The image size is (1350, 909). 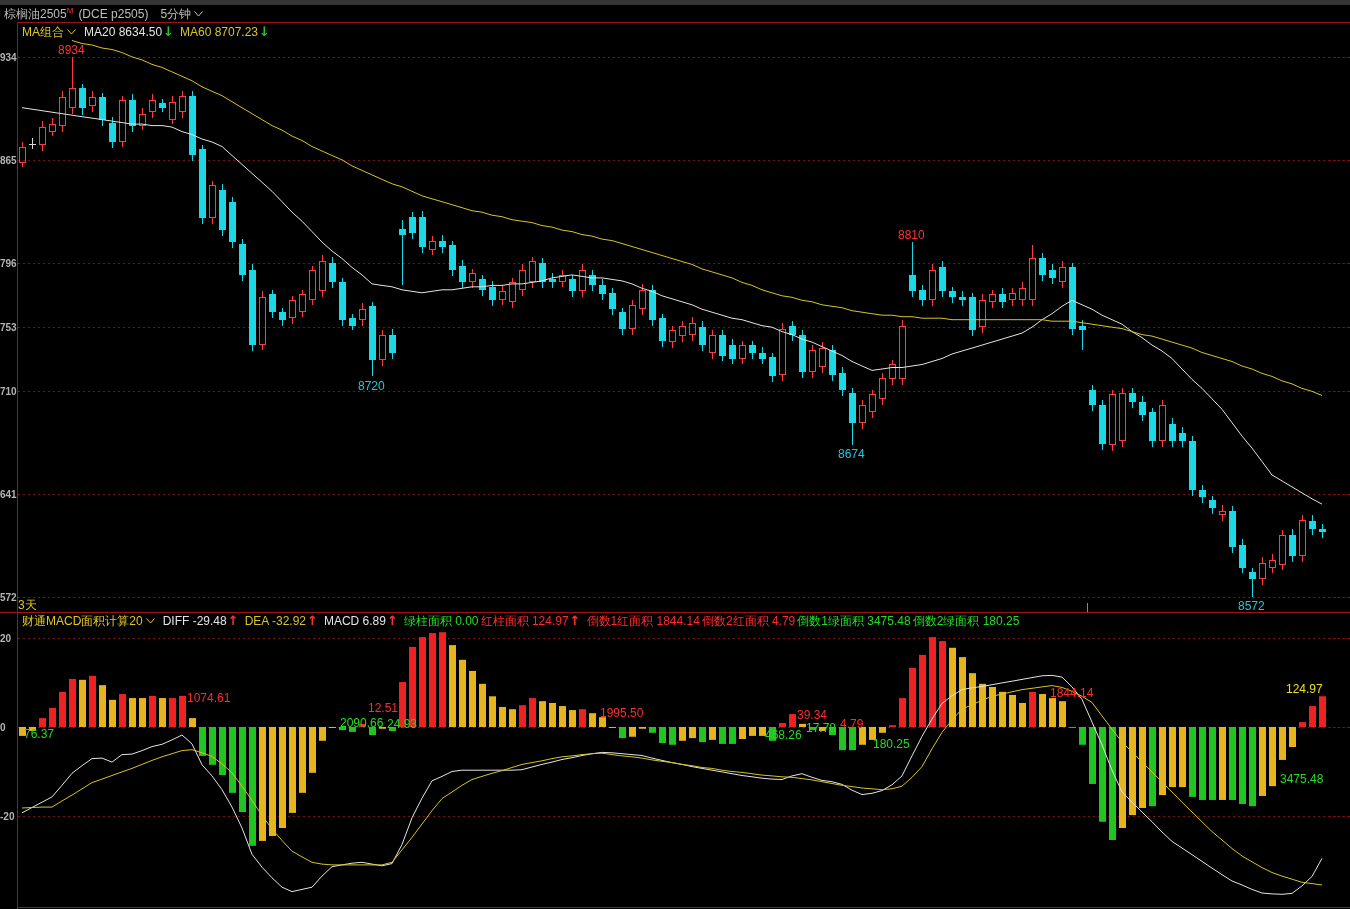 What do you see at coordinates (7, 816) in the screenshot?
I see `macd-axis-label: -20` at bounding box center [7, 816].